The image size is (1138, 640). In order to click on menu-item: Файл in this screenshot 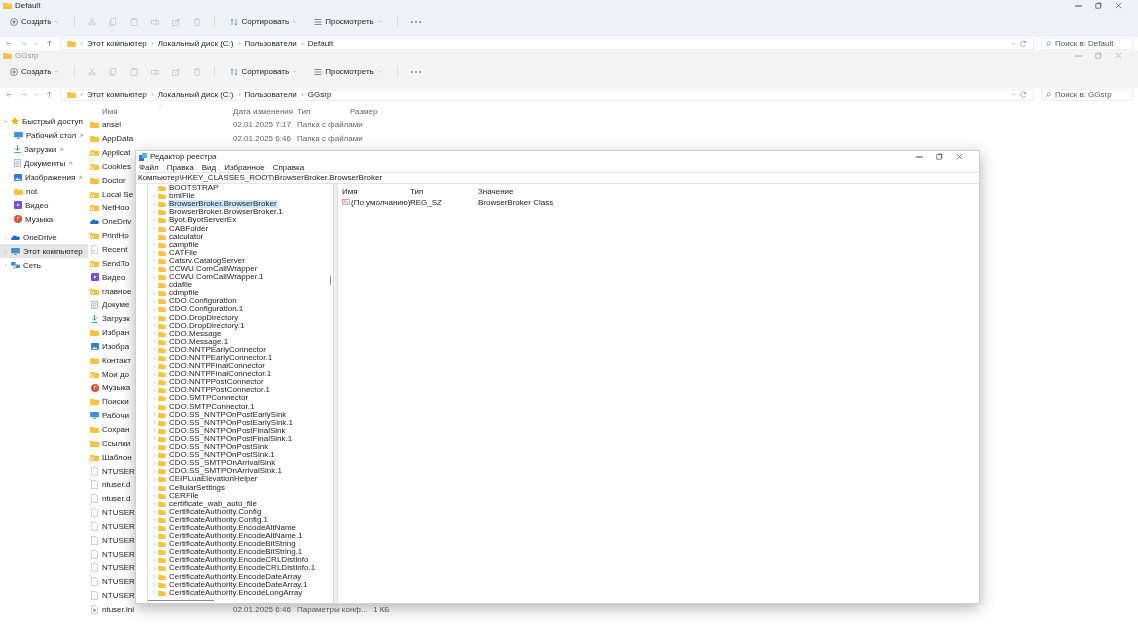, I will do `click(149, 167)`.